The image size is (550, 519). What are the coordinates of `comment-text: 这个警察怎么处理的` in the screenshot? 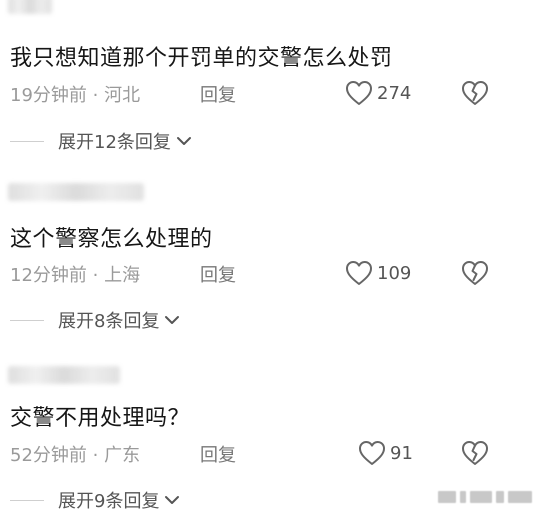 It's located at (111, 239).